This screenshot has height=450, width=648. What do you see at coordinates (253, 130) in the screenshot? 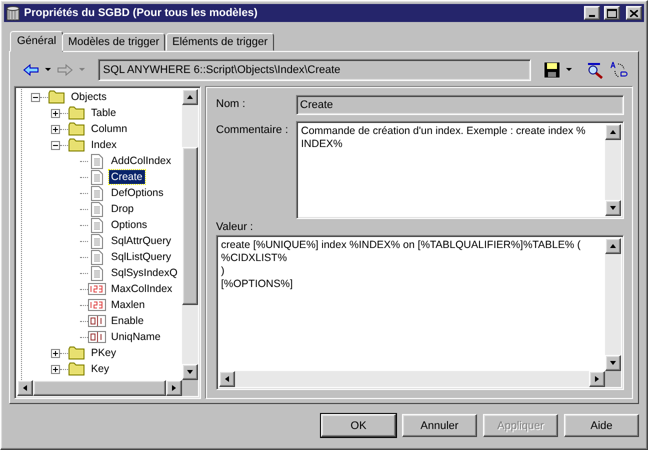
I see `field-label: Commentaire :` at bounding box center [253, 130].